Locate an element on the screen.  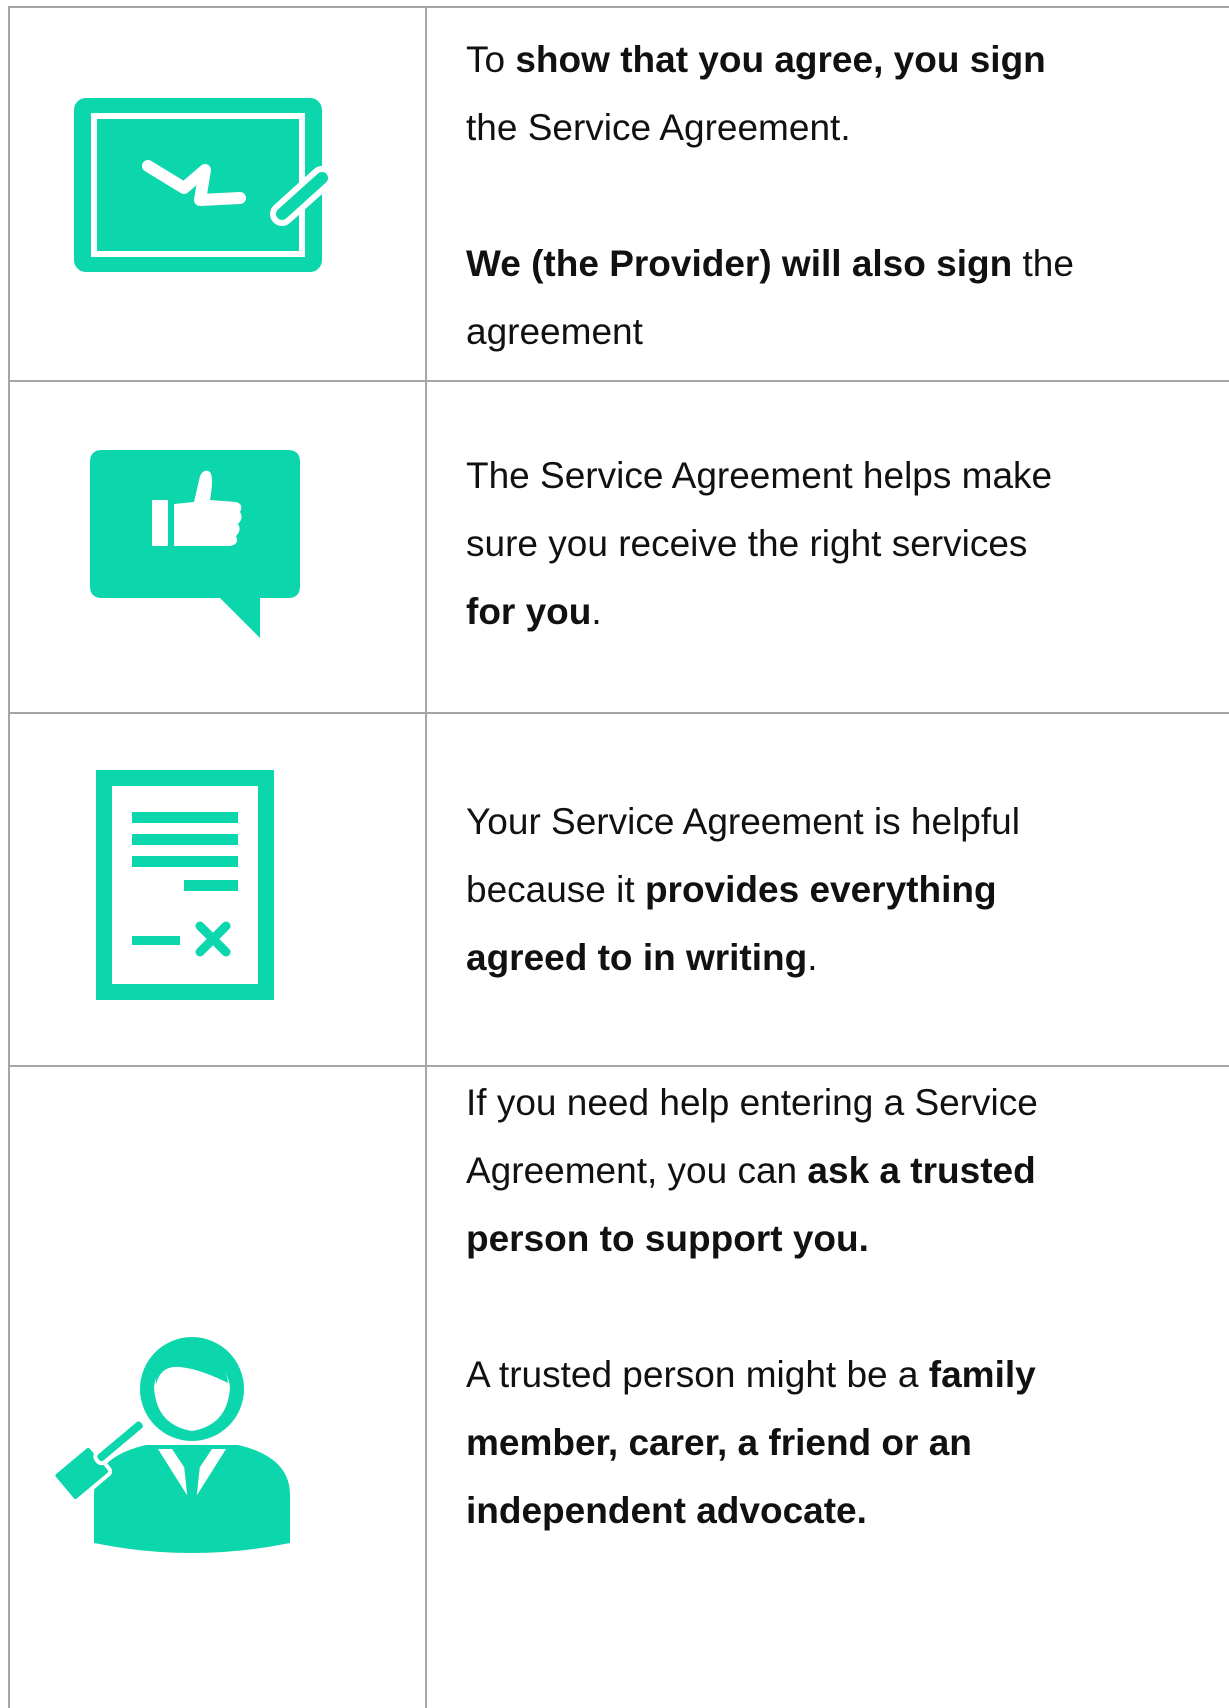
text-line: agreed to in writing. is located at coordinates (846, 958).